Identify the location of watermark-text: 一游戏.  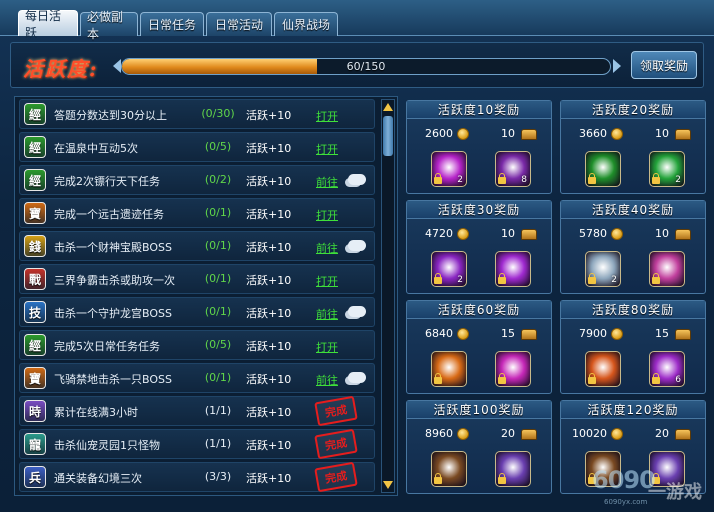
(675, 492).